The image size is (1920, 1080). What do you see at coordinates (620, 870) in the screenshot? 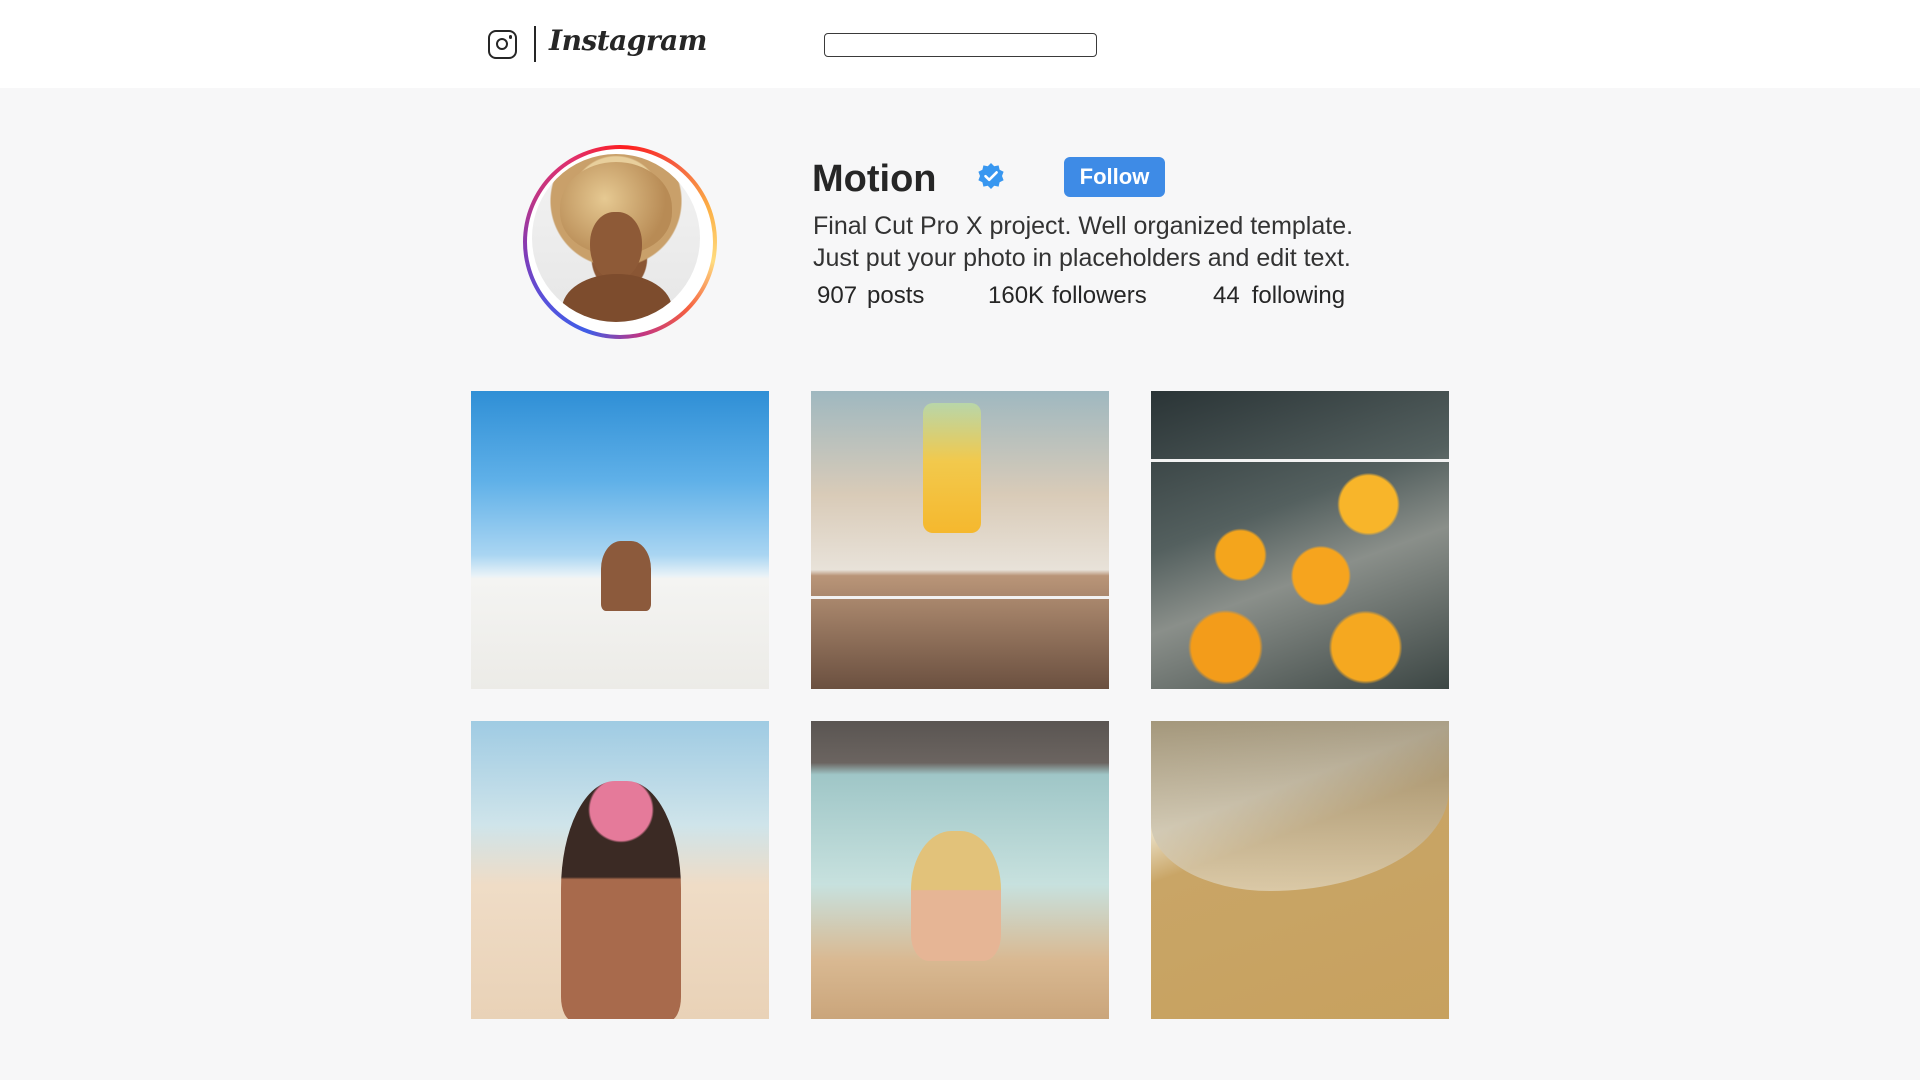
I see `post-thumbnail-flower-crown` at bounding box center [620, 870].